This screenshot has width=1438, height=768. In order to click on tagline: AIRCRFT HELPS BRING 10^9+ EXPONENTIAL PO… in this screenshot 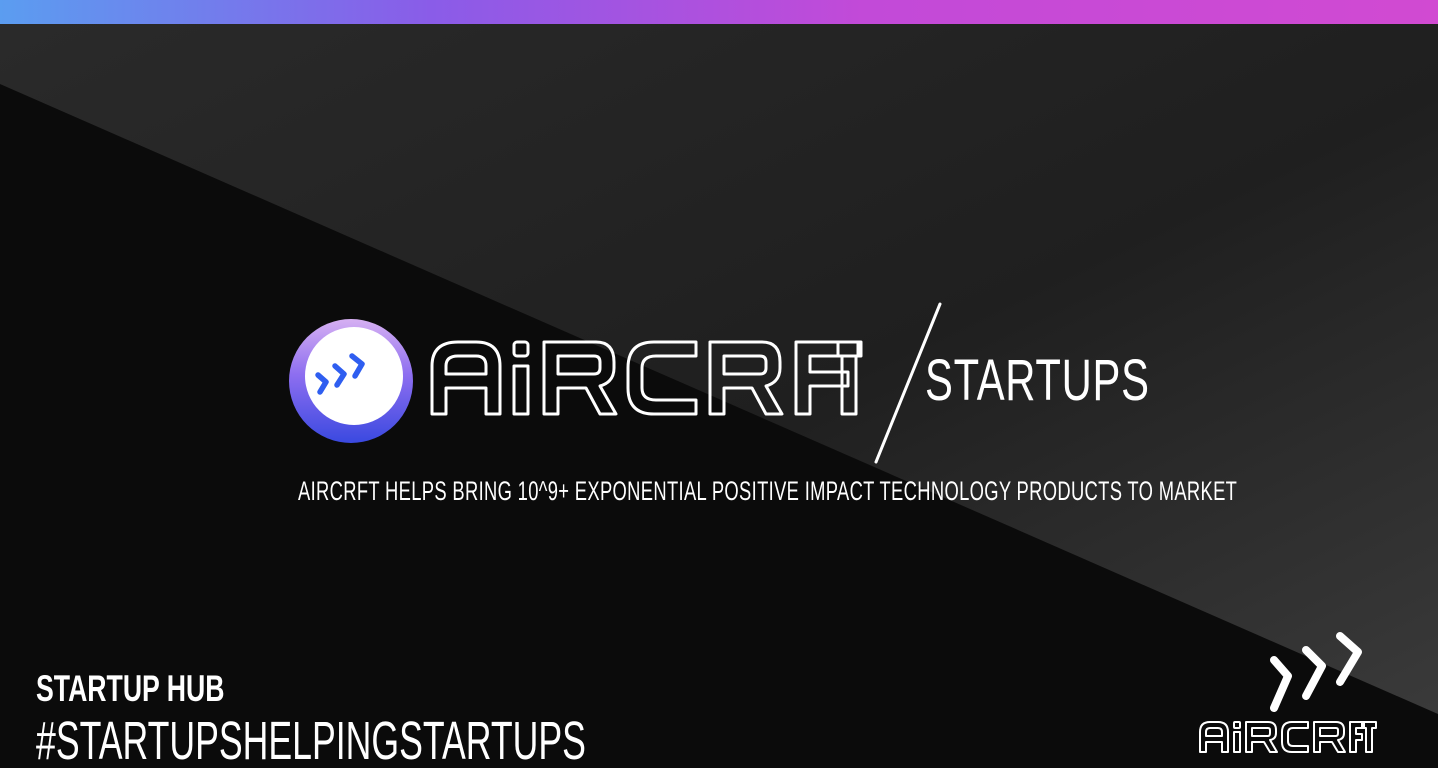, I will do `click(768, 491)`.